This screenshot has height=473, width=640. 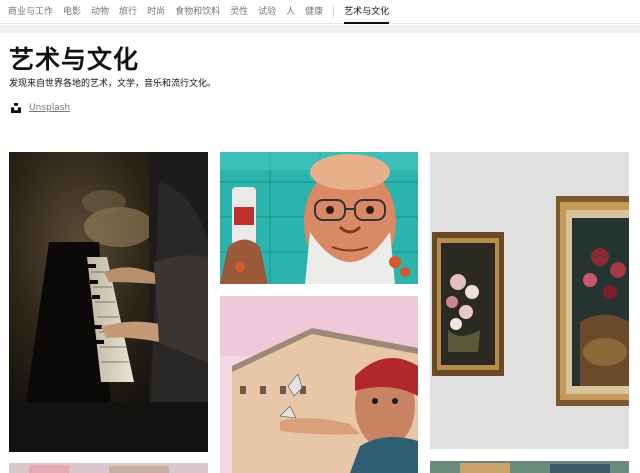 What do you see at coordinates (74, 59) in the screenshot?
I see `page-title: 艺术与文化` at bounding box center [74, 59].